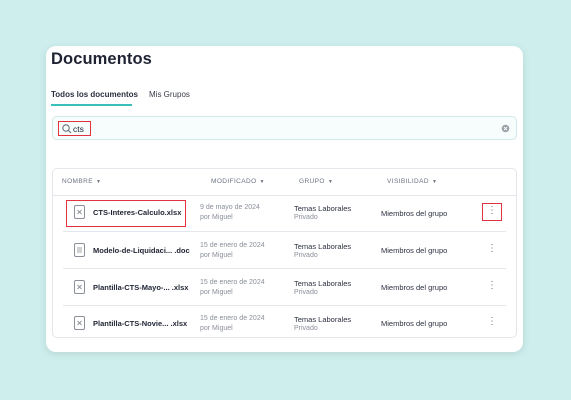 The image size is (571, 400). What do you see at coordinates (141, 250) in the screenshot?
I see `file-name-link: Modelo-de-Liquidaci... .doc` at bounding box center [141, 250].